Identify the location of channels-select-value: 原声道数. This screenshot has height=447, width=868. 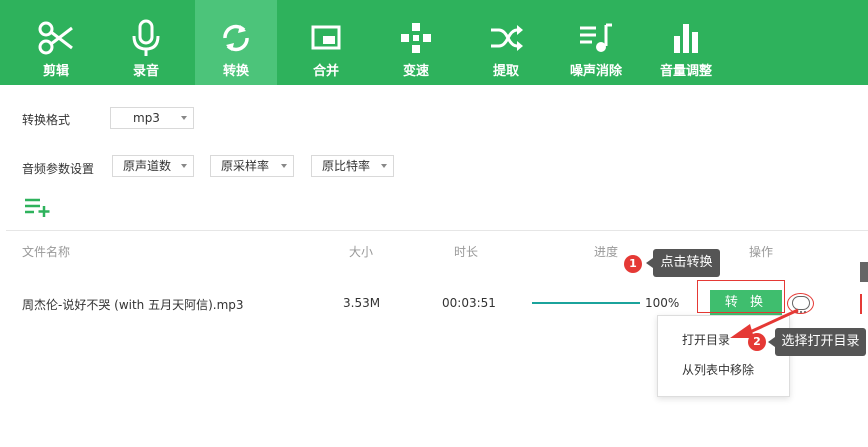
(147, 166).